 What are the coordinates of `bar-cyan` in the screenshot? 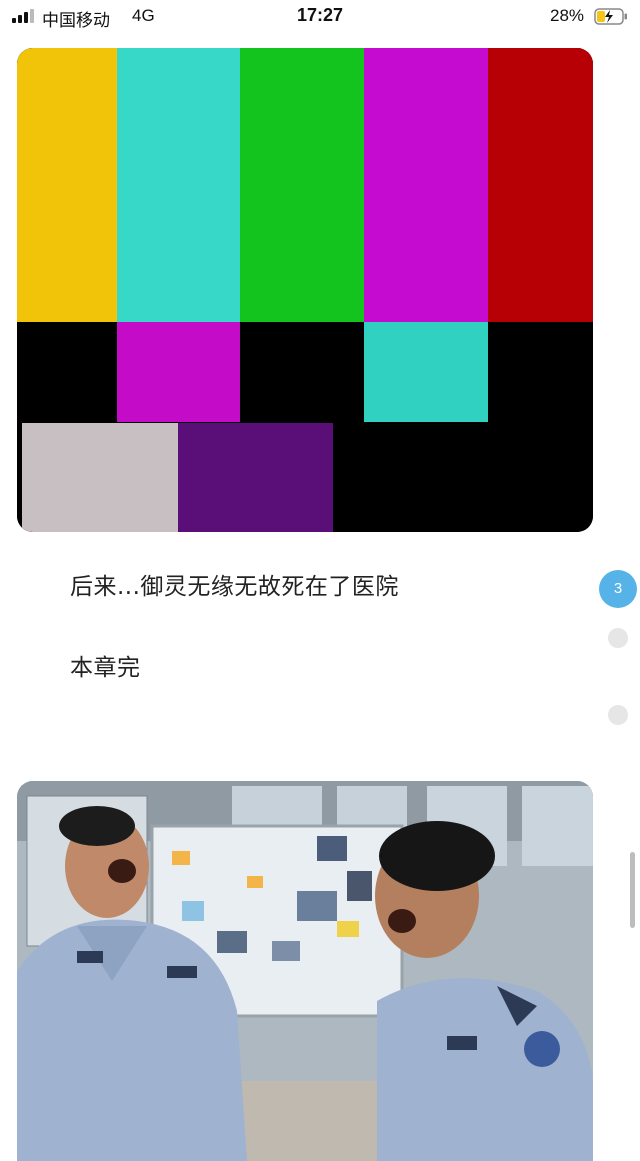 It's located at (178, 185).